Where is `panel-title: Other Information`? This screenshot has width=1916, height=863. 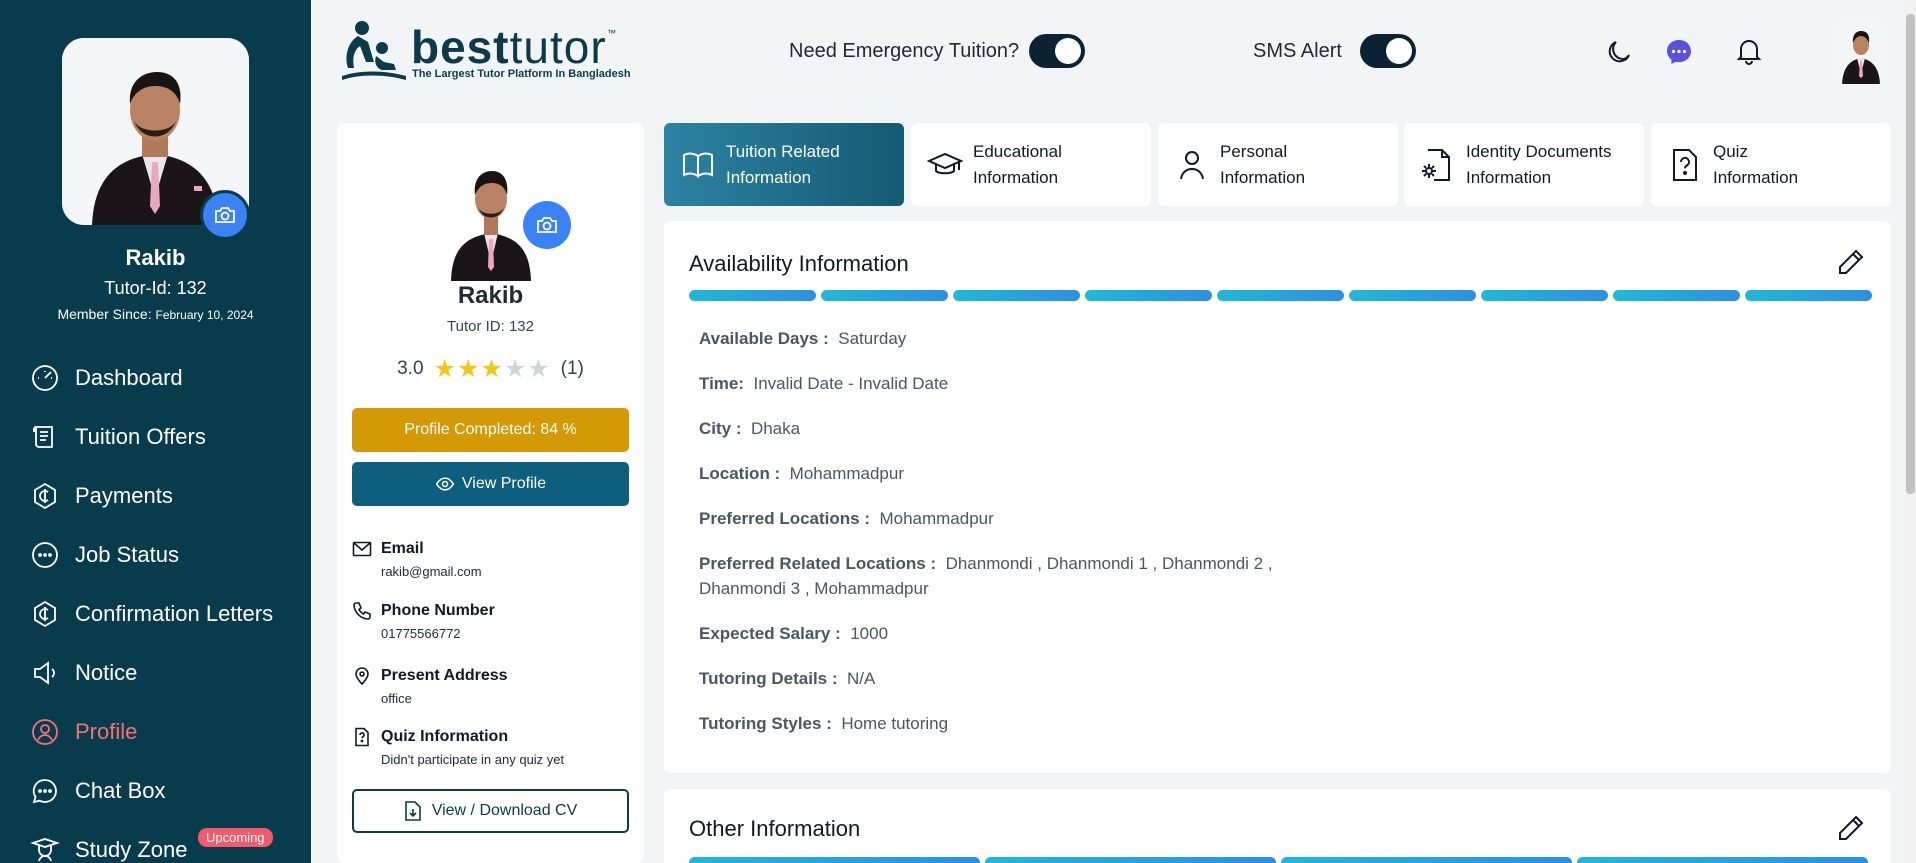
panel-title: Other Information is located at coordinates (775, 828).